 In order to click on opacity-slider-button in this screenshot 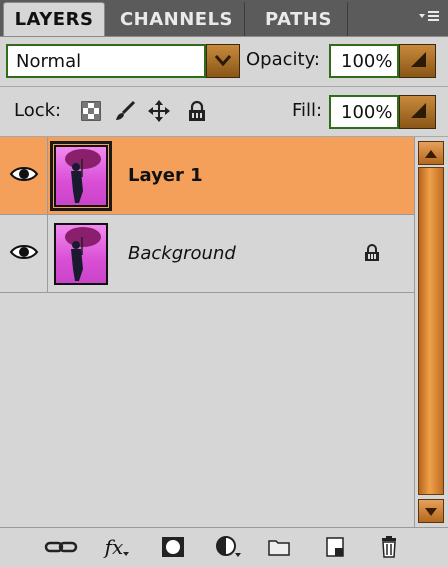, I will do `click(417, 61)`.